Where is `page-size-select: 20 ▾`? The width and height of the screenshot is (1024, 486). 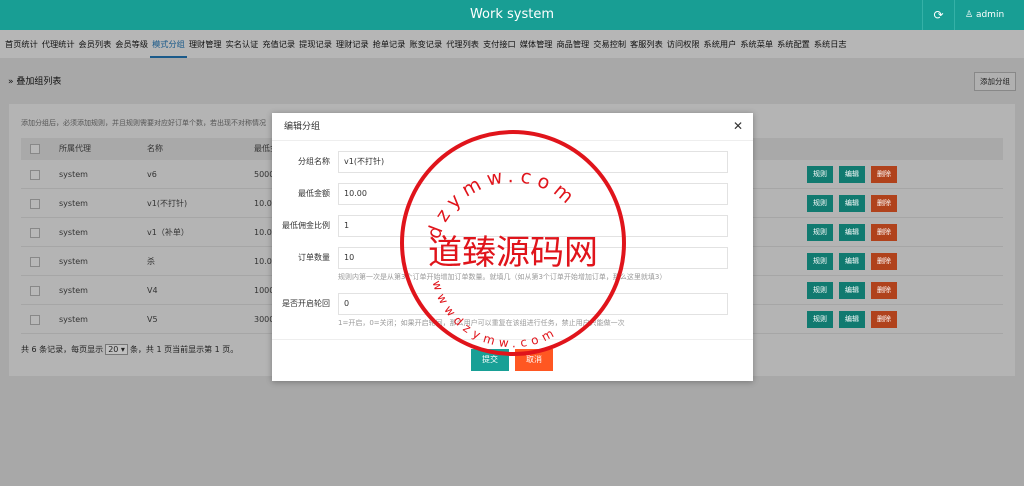
page-size-select: 20 ▾ is located at coordinates (116, 349).